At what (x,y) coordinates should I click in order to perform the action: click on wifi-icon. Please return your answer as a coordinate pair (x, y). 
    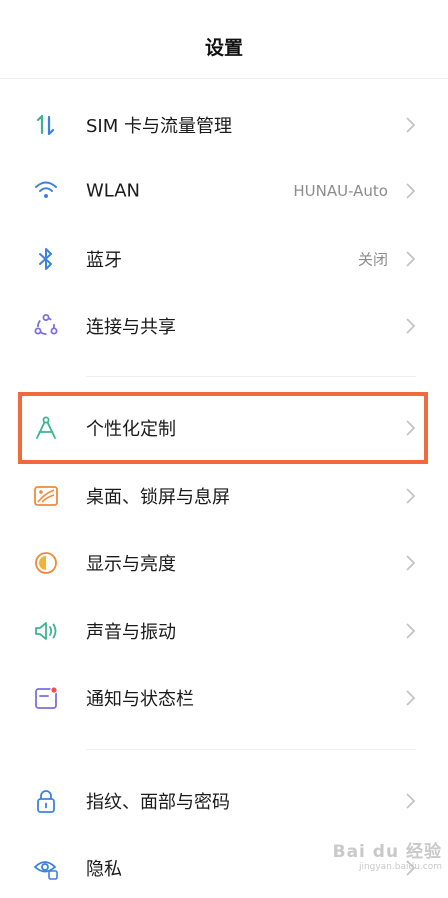
    Looking at the image, I should click on (46, 191).